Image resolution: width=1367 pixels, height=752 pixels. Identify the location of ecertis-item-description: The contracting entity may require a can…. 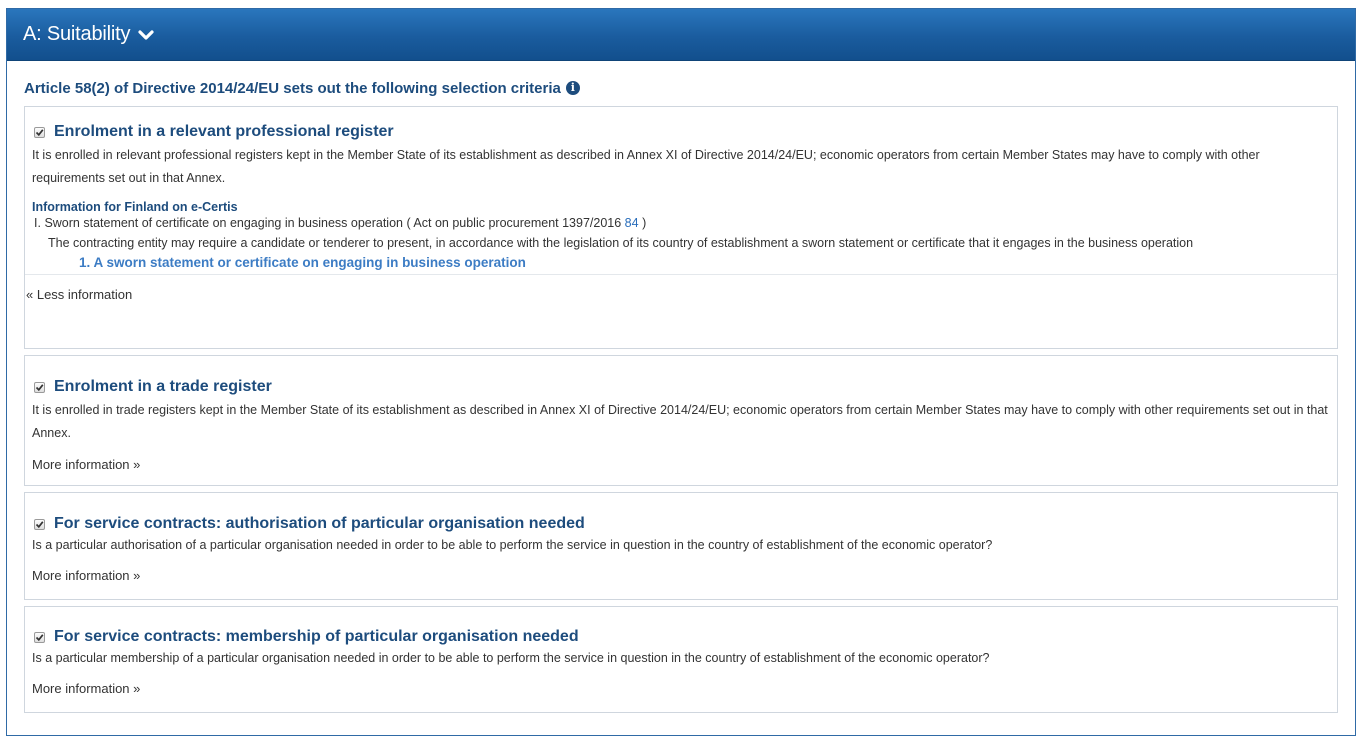
(621, 243).